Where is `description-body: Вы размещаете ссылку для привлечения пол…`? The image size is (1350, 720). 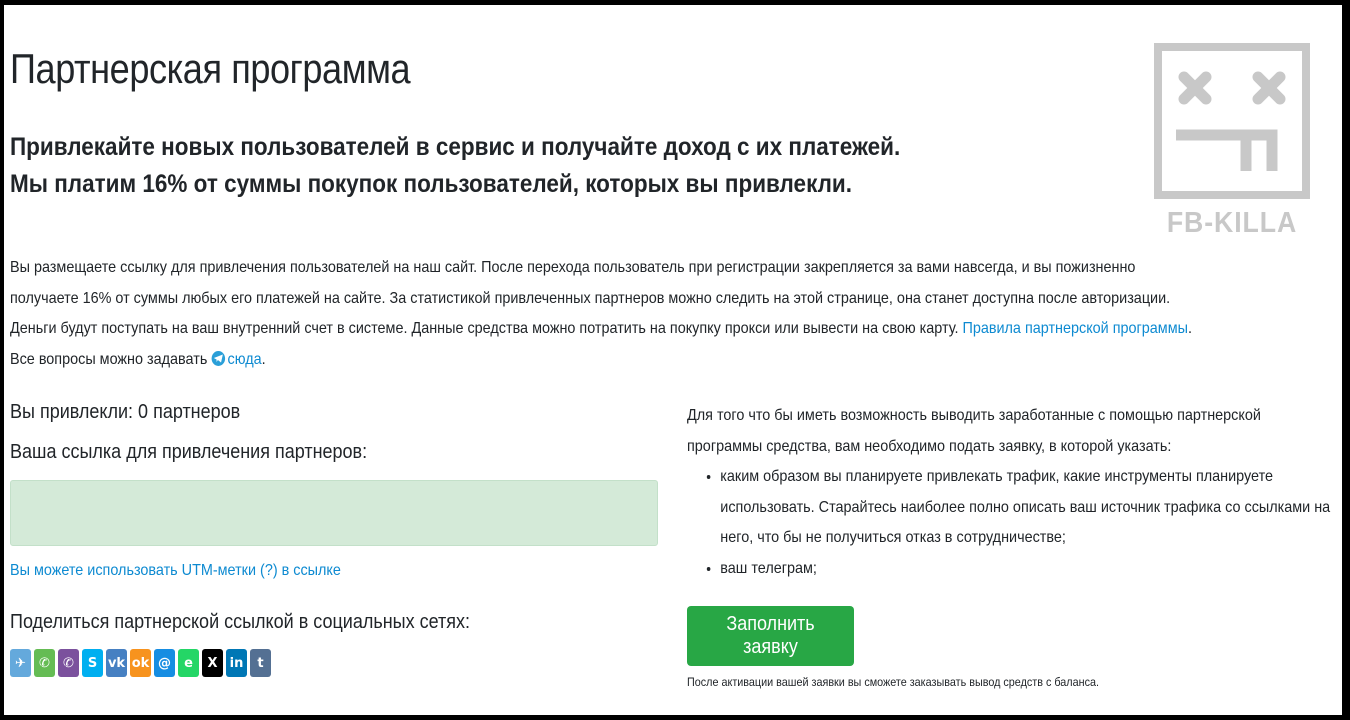 description-body: Вы размещаете ссылку для привлечения пол… is located at coordinates (601, 313).